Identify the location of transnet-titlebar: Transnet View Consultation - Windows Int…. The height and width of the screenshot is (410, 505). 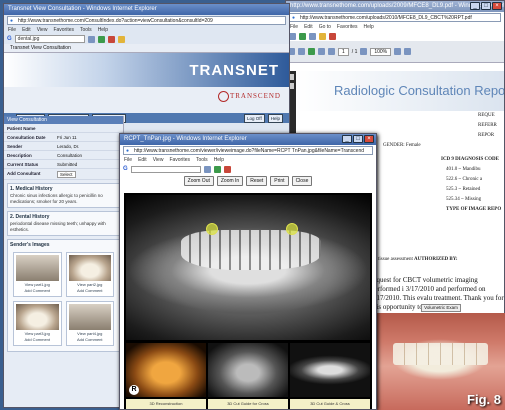
(146, 9).